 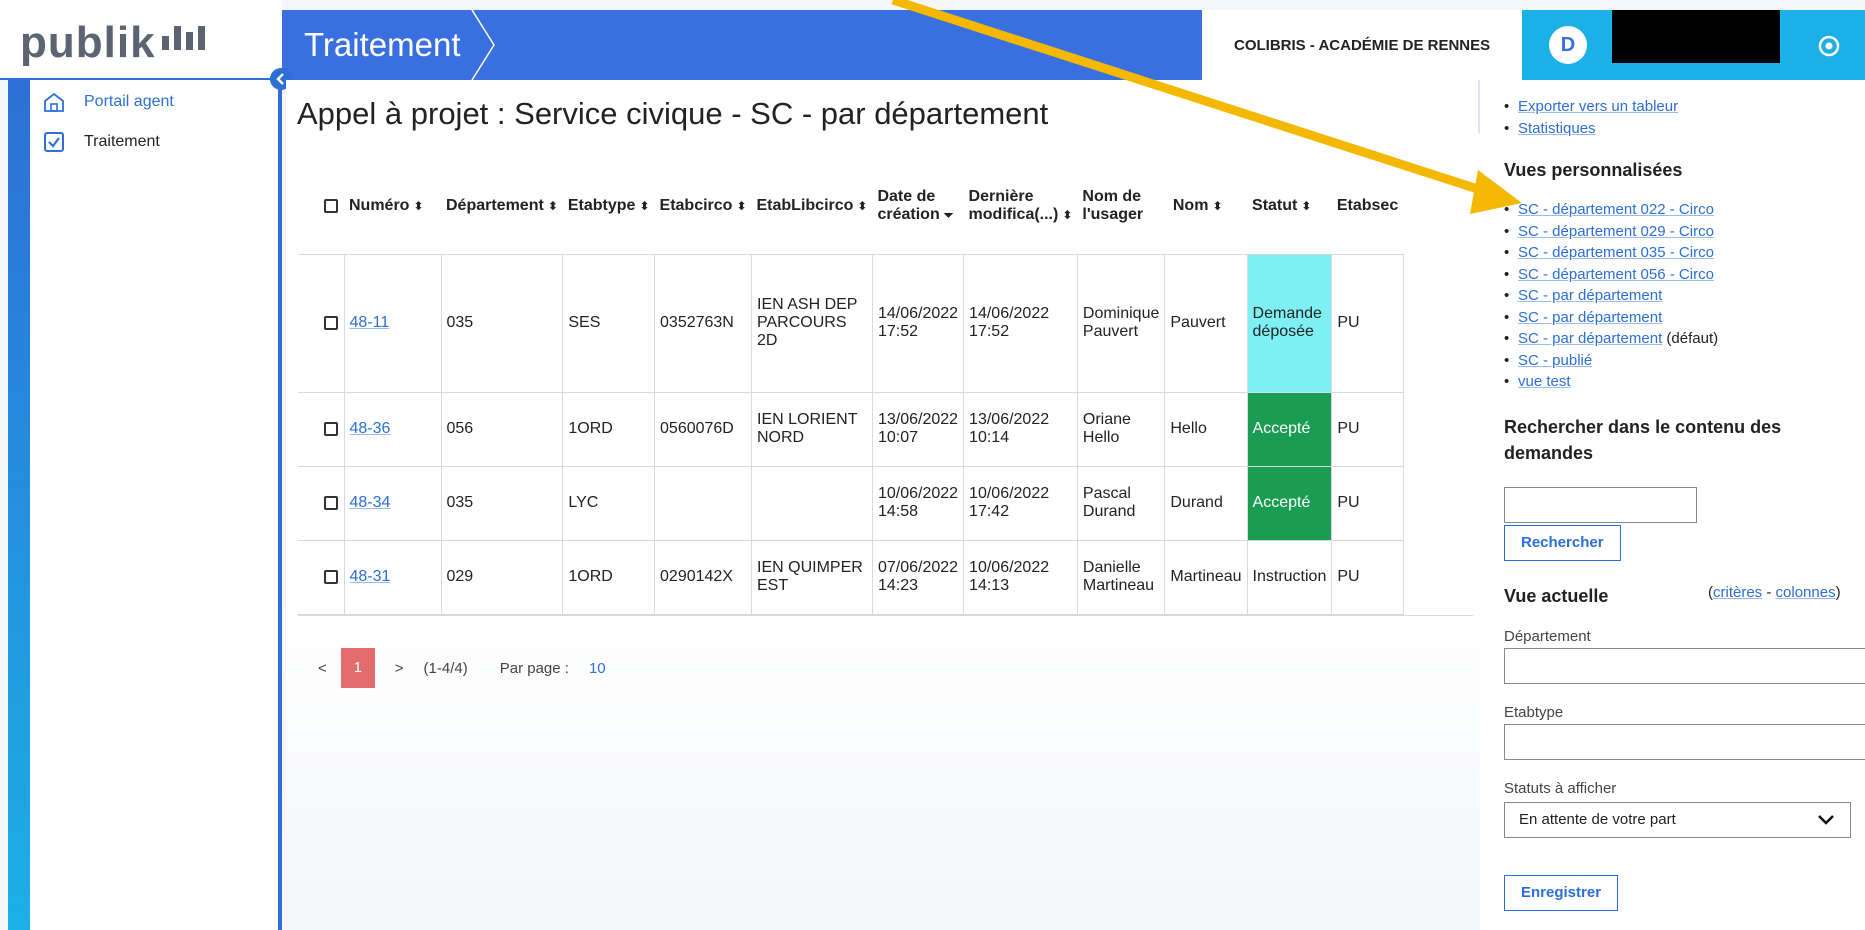 What do you see at coordinates (1113, 214) in the screenshot?
I see `column-label-line2: l'usager` at bounding box center [1113, 214].